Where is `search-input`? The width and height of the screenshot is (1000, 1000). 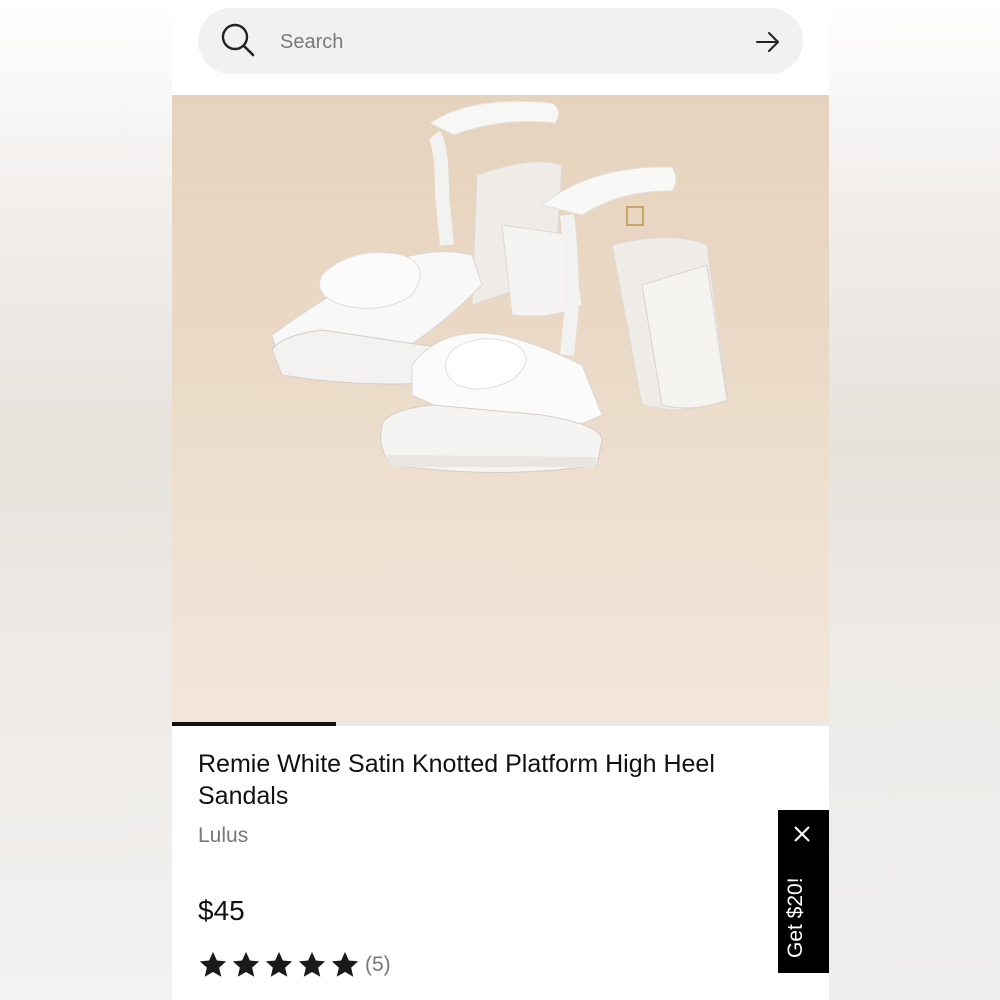
search-input is located at coordinates (510, 42).